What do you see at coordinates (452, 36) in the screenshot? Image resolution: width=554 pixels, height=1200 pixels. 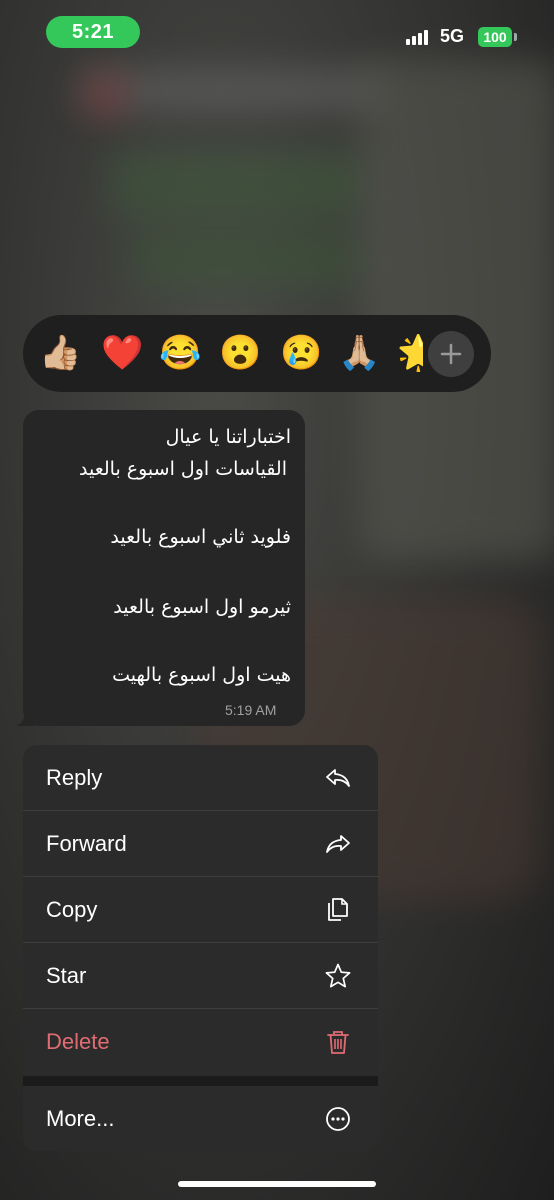 I see `network-label: 5G` at bounding box center [452, 36].